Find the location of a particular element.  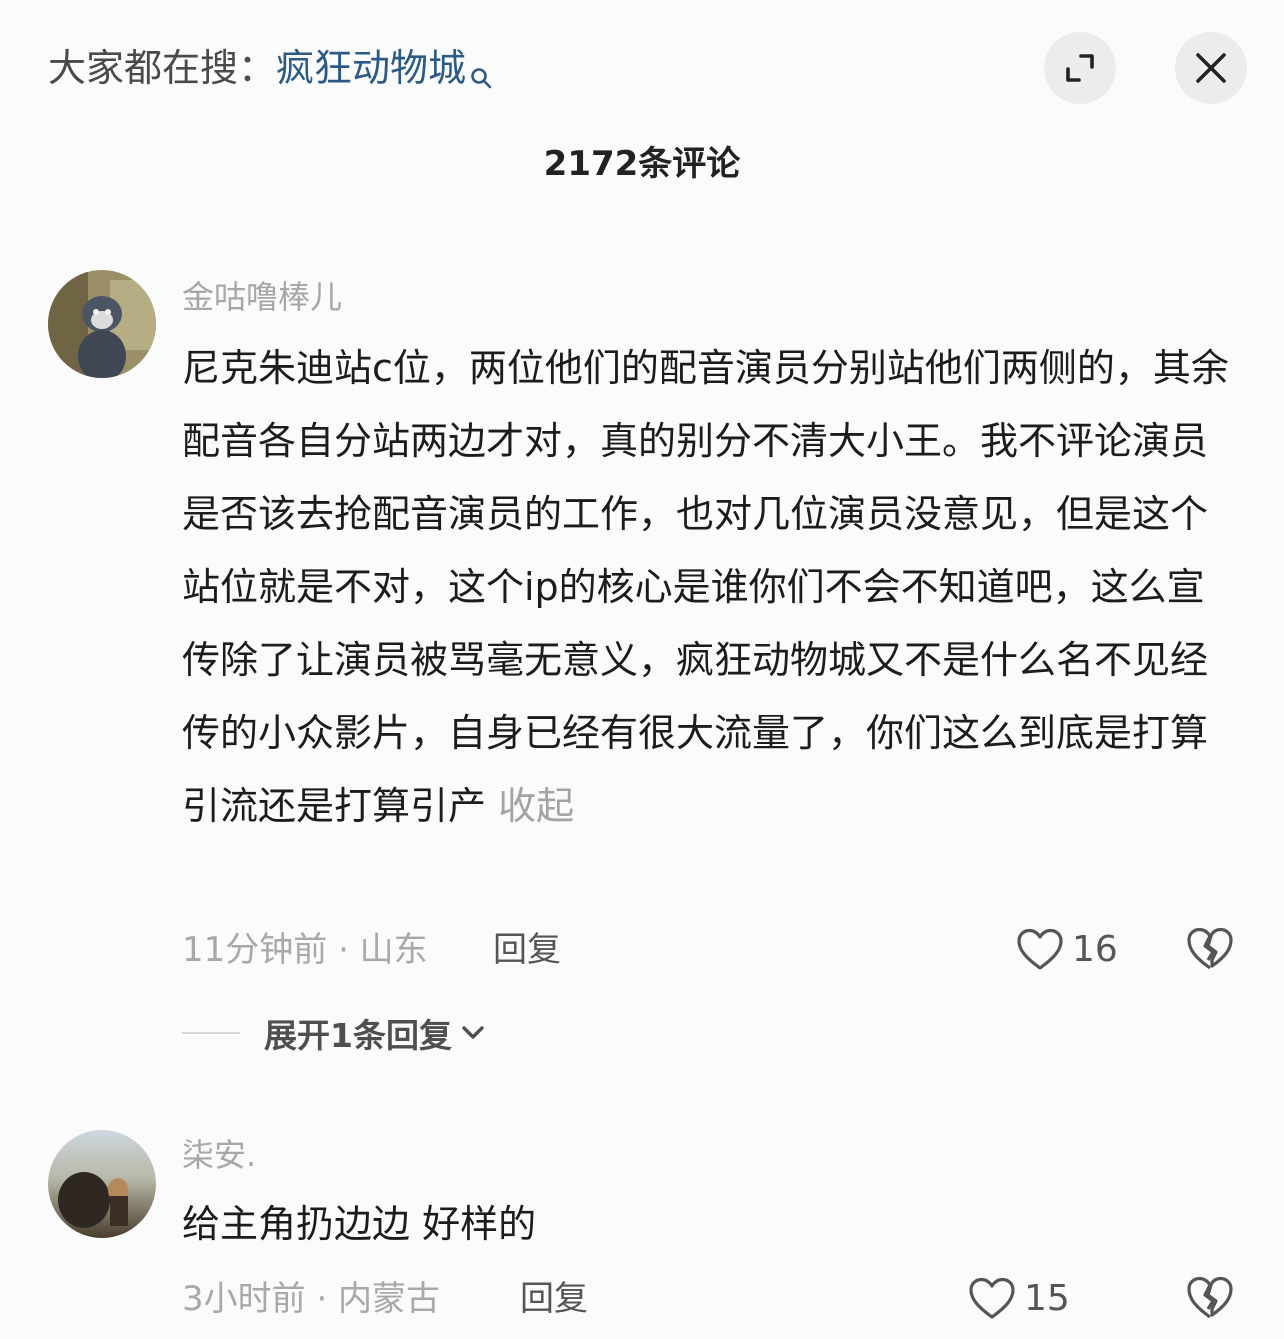

expand-button is located at coordinates (1080, 68).